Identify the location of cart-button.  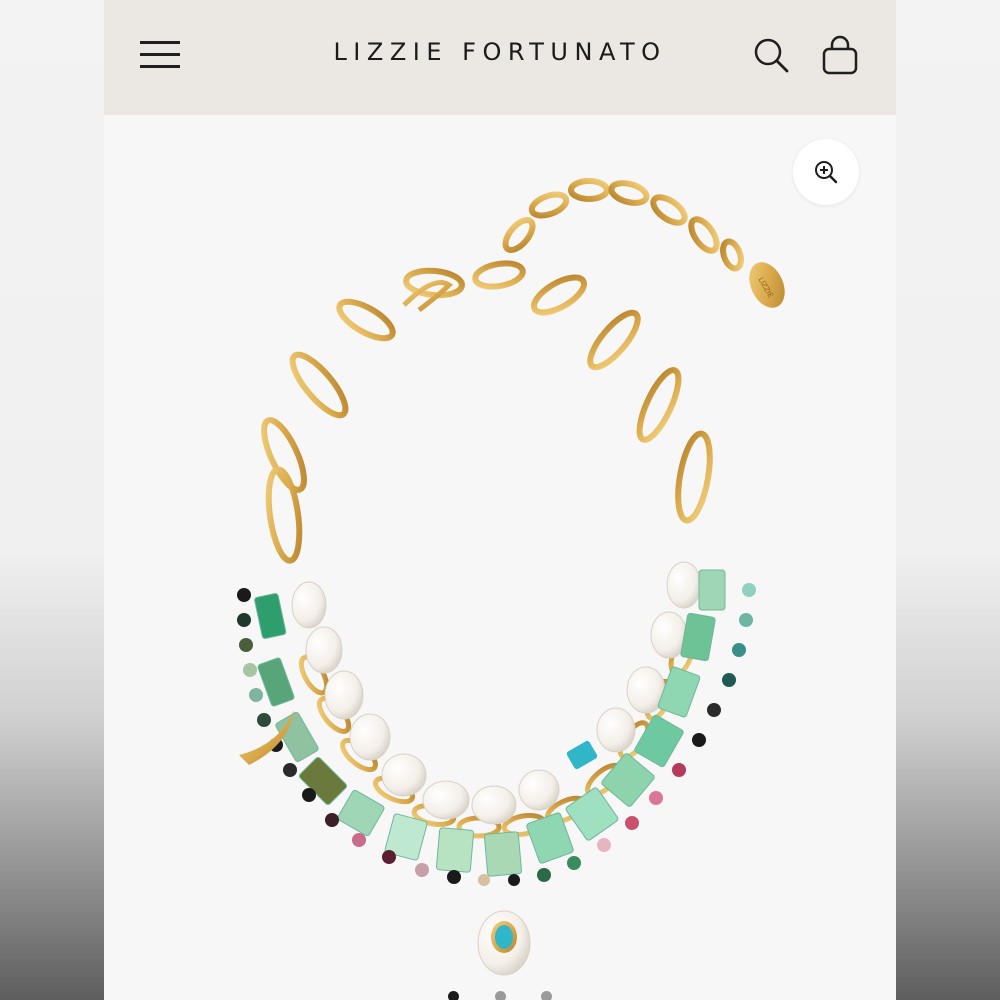
(840, 56).